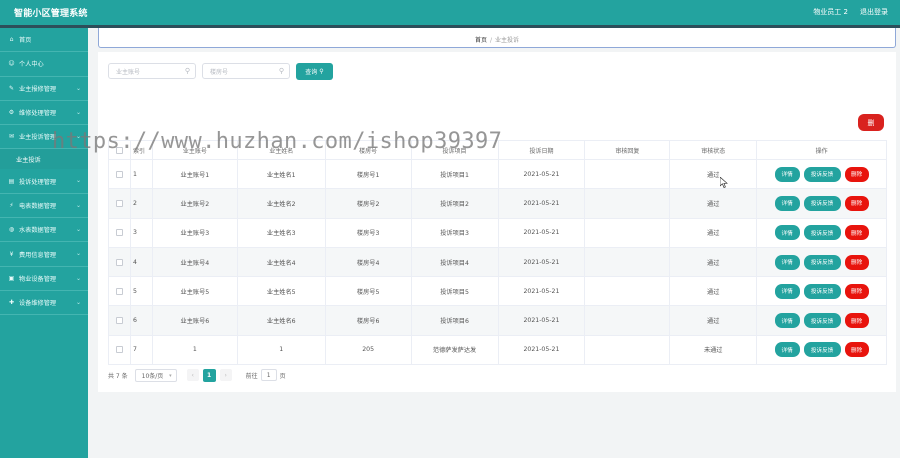  Describe the element at coordinates (38, 114) in the screenshot. I see `sidebar-item-label: 维修处理管理` at that location.